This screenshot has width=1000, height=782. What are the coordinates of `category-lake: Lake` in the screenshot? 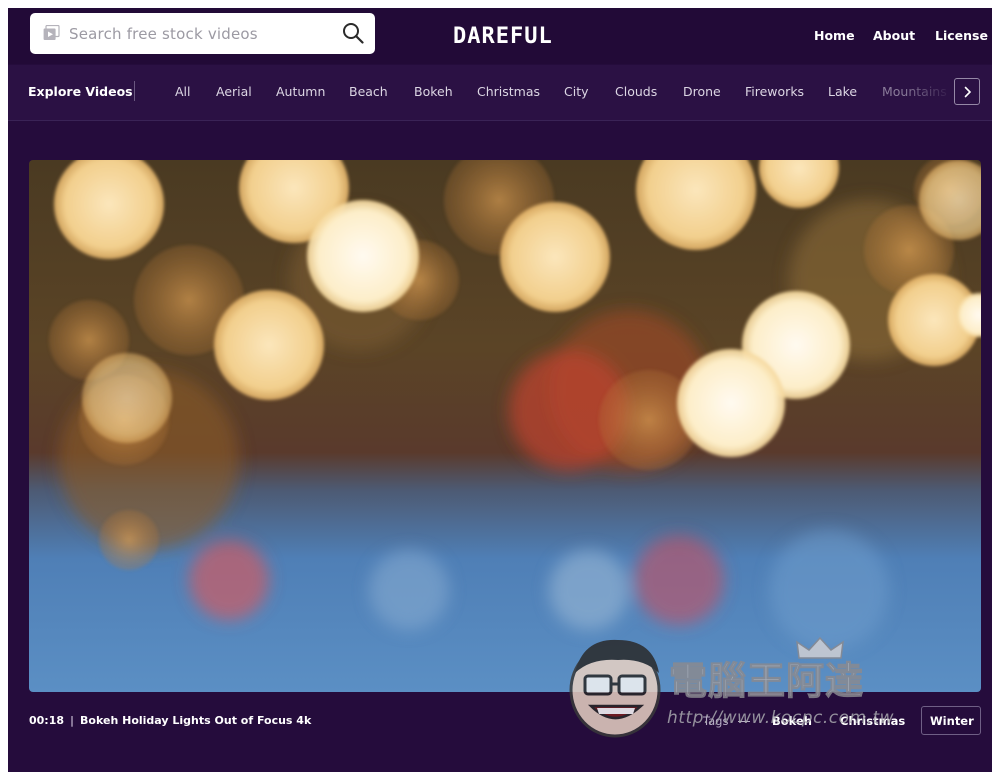 It's located at (842, 91).